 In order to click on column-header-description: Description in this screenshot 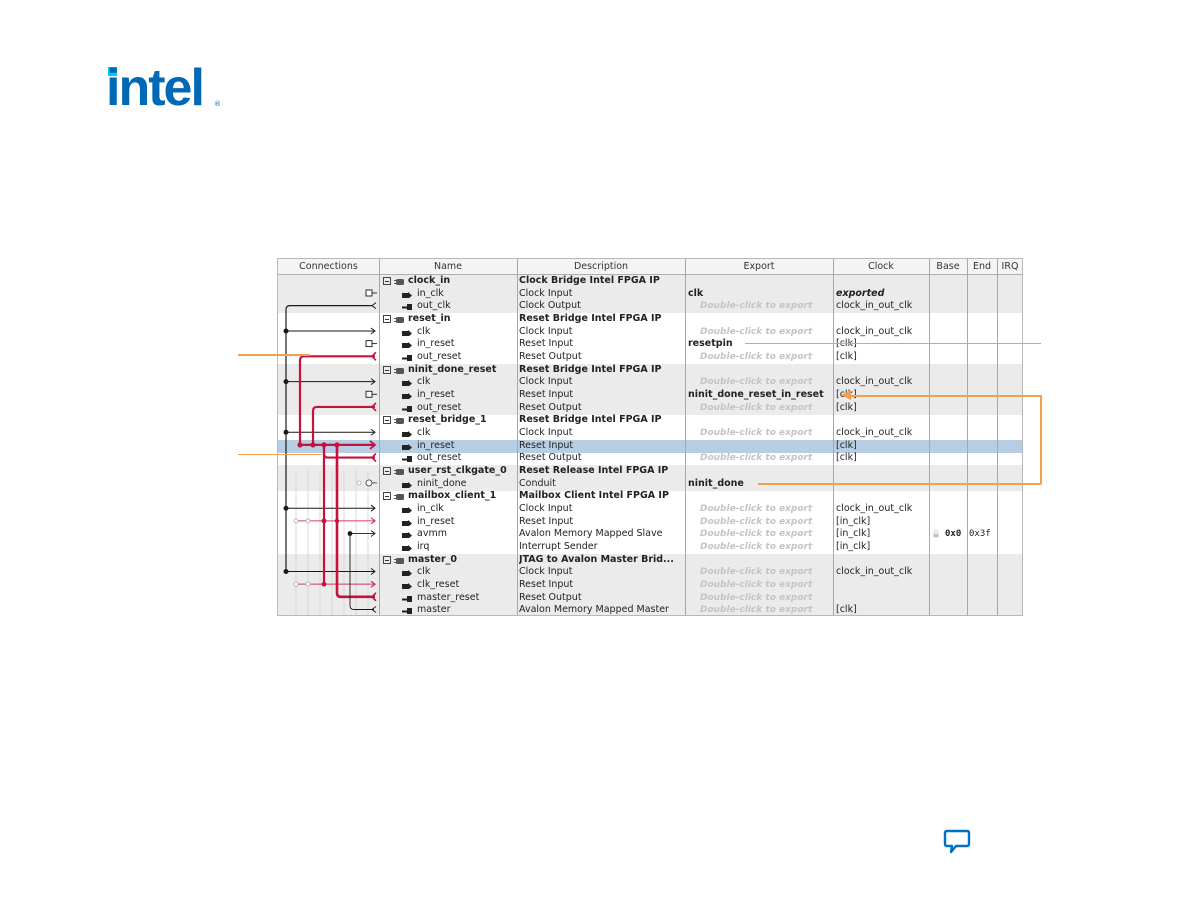, I will do `click(601, 266)`.